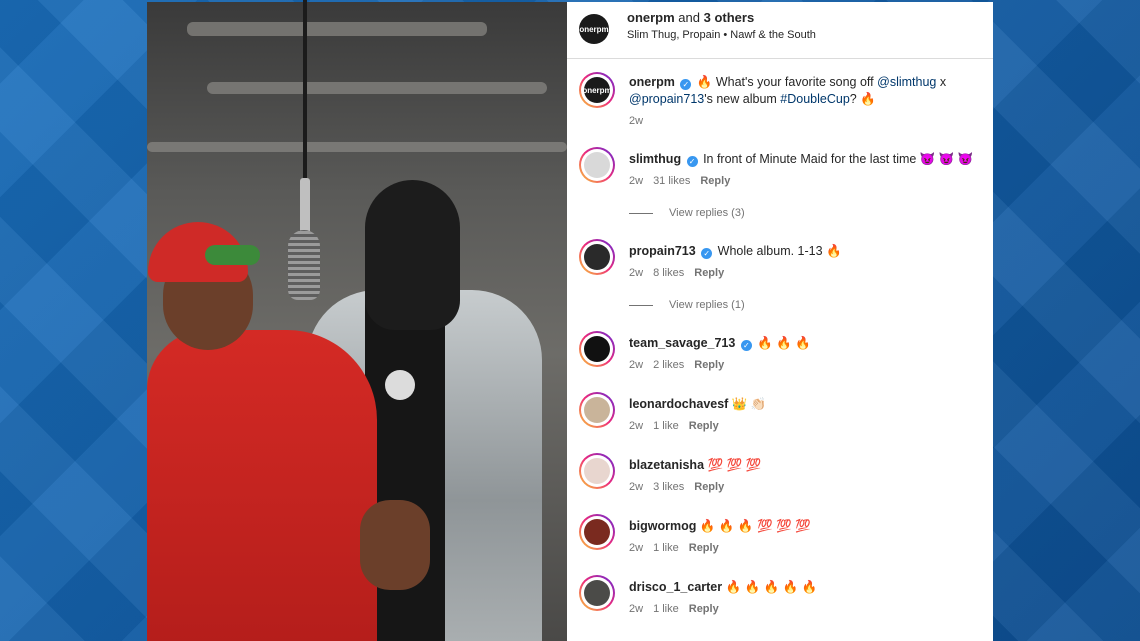  What do you see at coordinates (721, 35) in the screenshot?
I see `post-subtitle: Slim Thug, Propain • Nawf & the South` at bounding box center [721, 35].